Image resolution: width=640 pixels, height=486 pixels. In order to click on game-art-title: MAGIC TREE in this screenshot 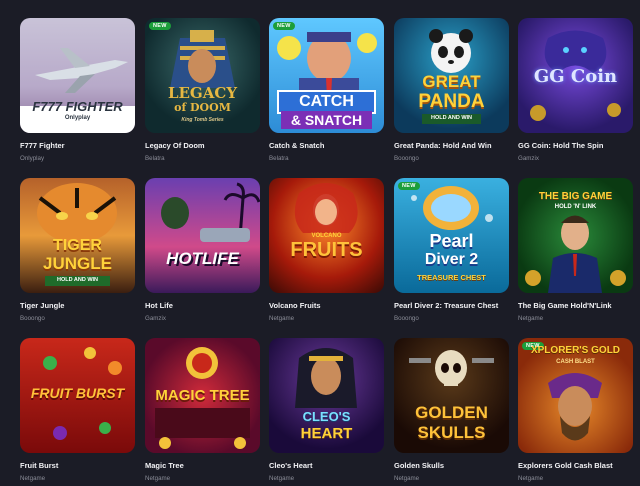, I will do `click(202, 395)`.